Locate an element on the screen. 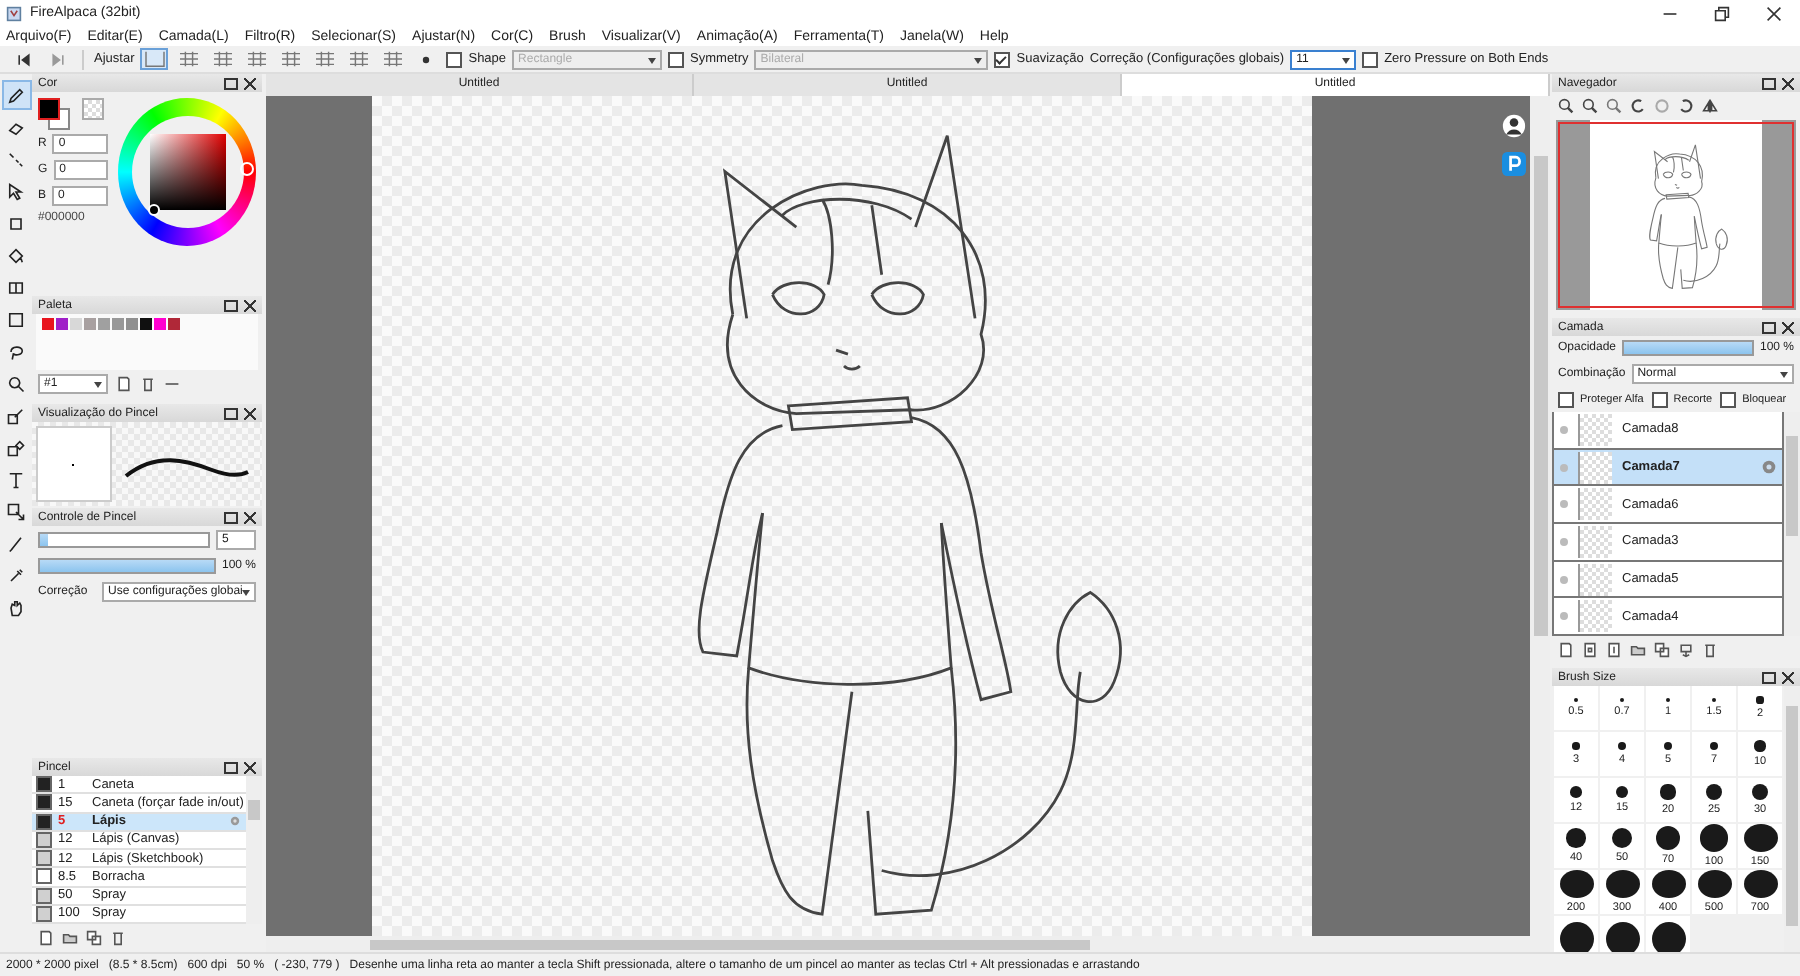 This screenshot has width=1800, height=976. gear-icon is located at coordinates (1769, 467).